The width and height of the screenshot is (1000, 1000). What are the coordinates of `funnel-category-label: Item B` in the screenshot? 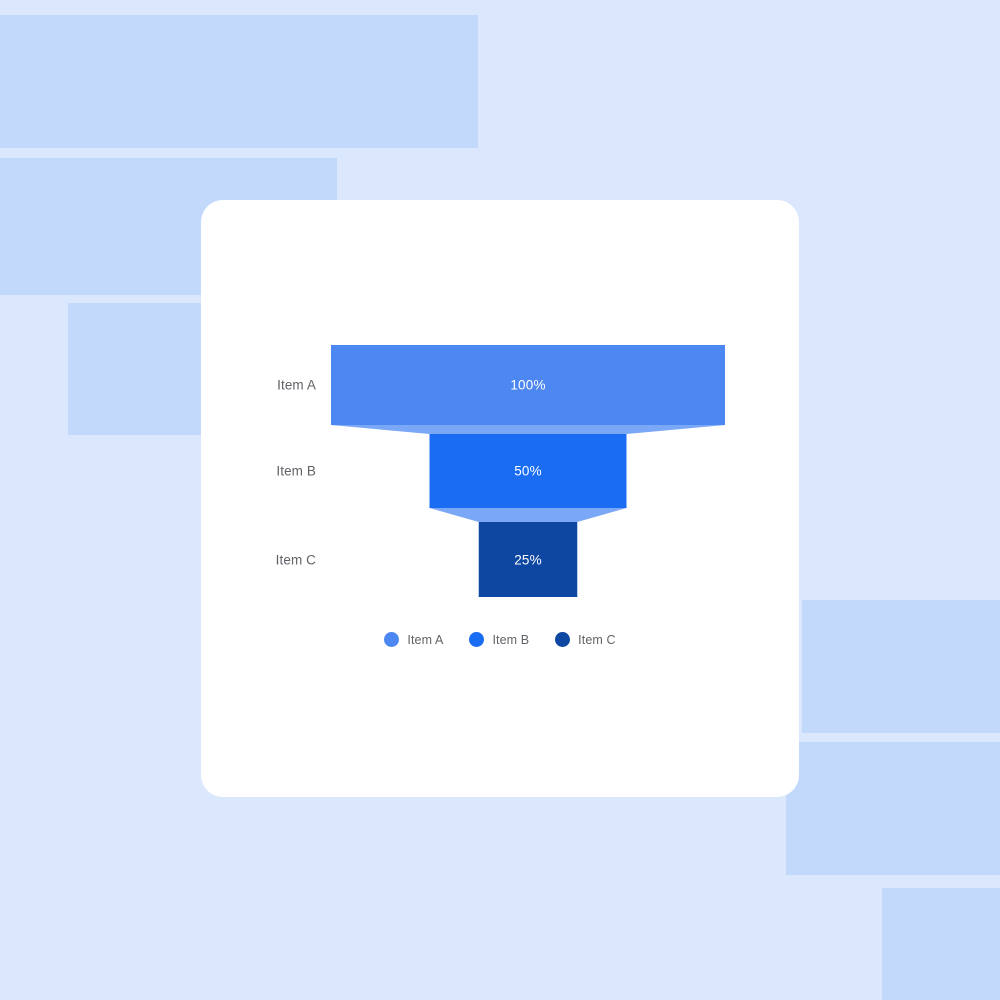 It's located at (296, 471).